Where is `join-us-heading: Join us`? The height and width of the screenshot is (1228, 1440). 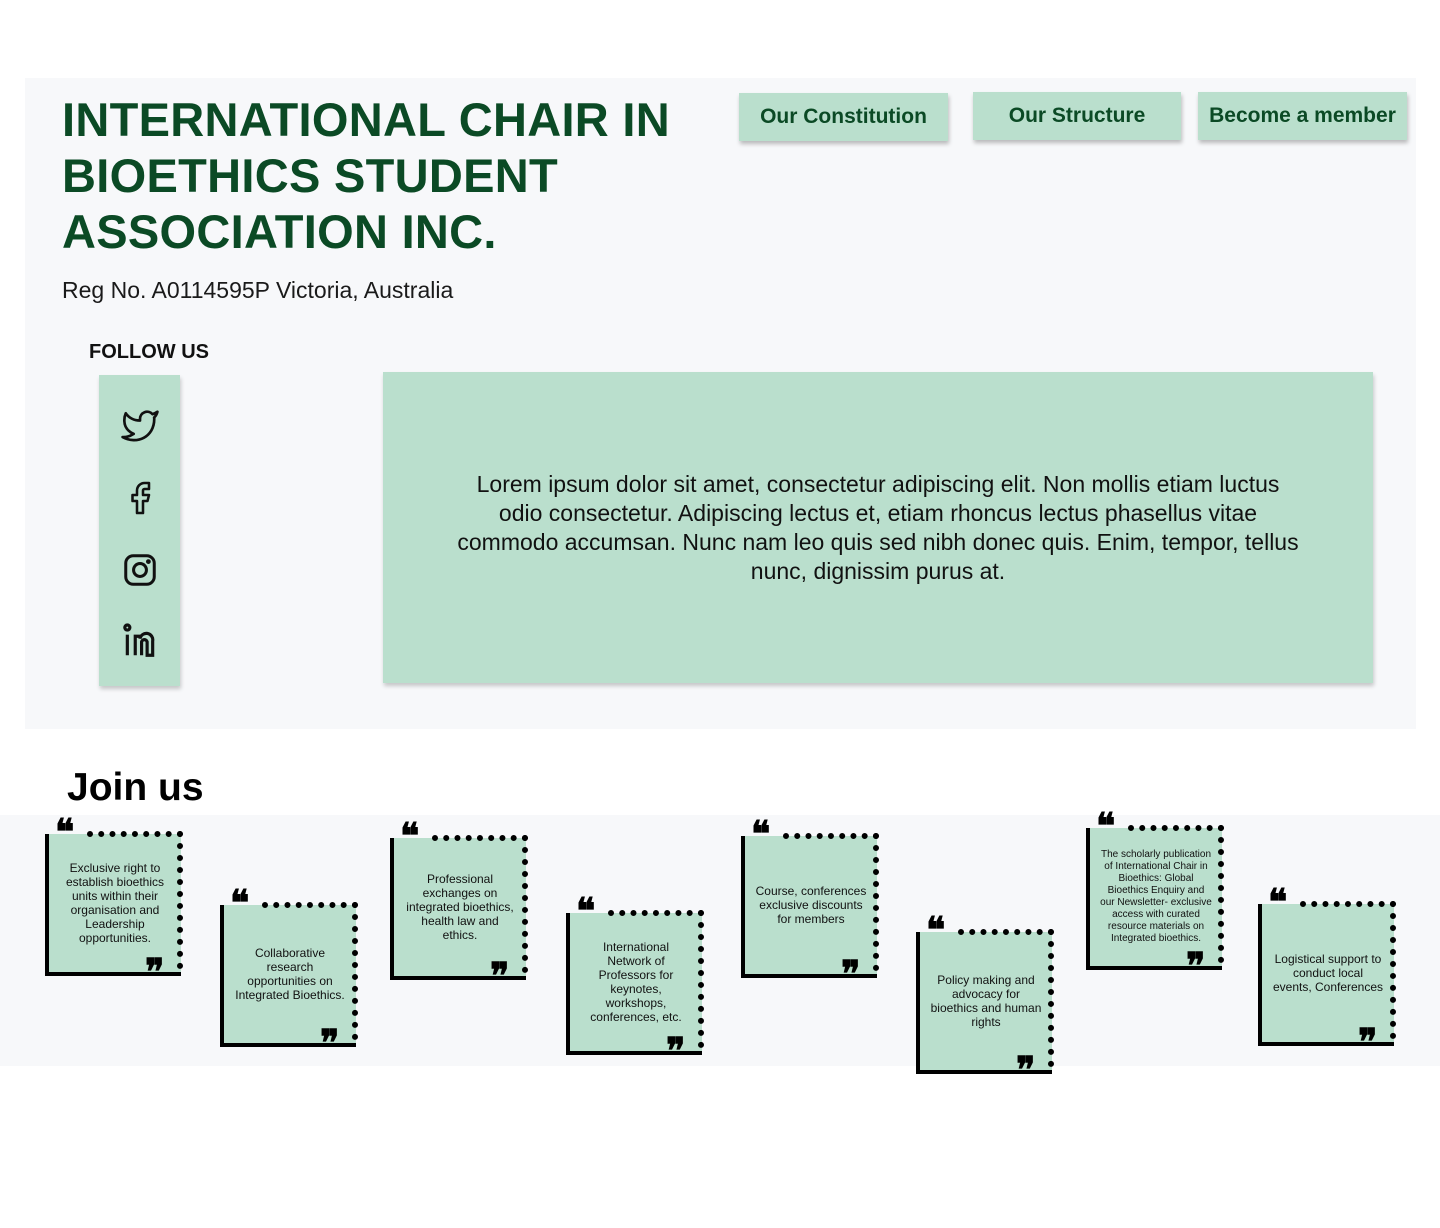
join-us-heading: Join us is located at coordinates (135, 787).